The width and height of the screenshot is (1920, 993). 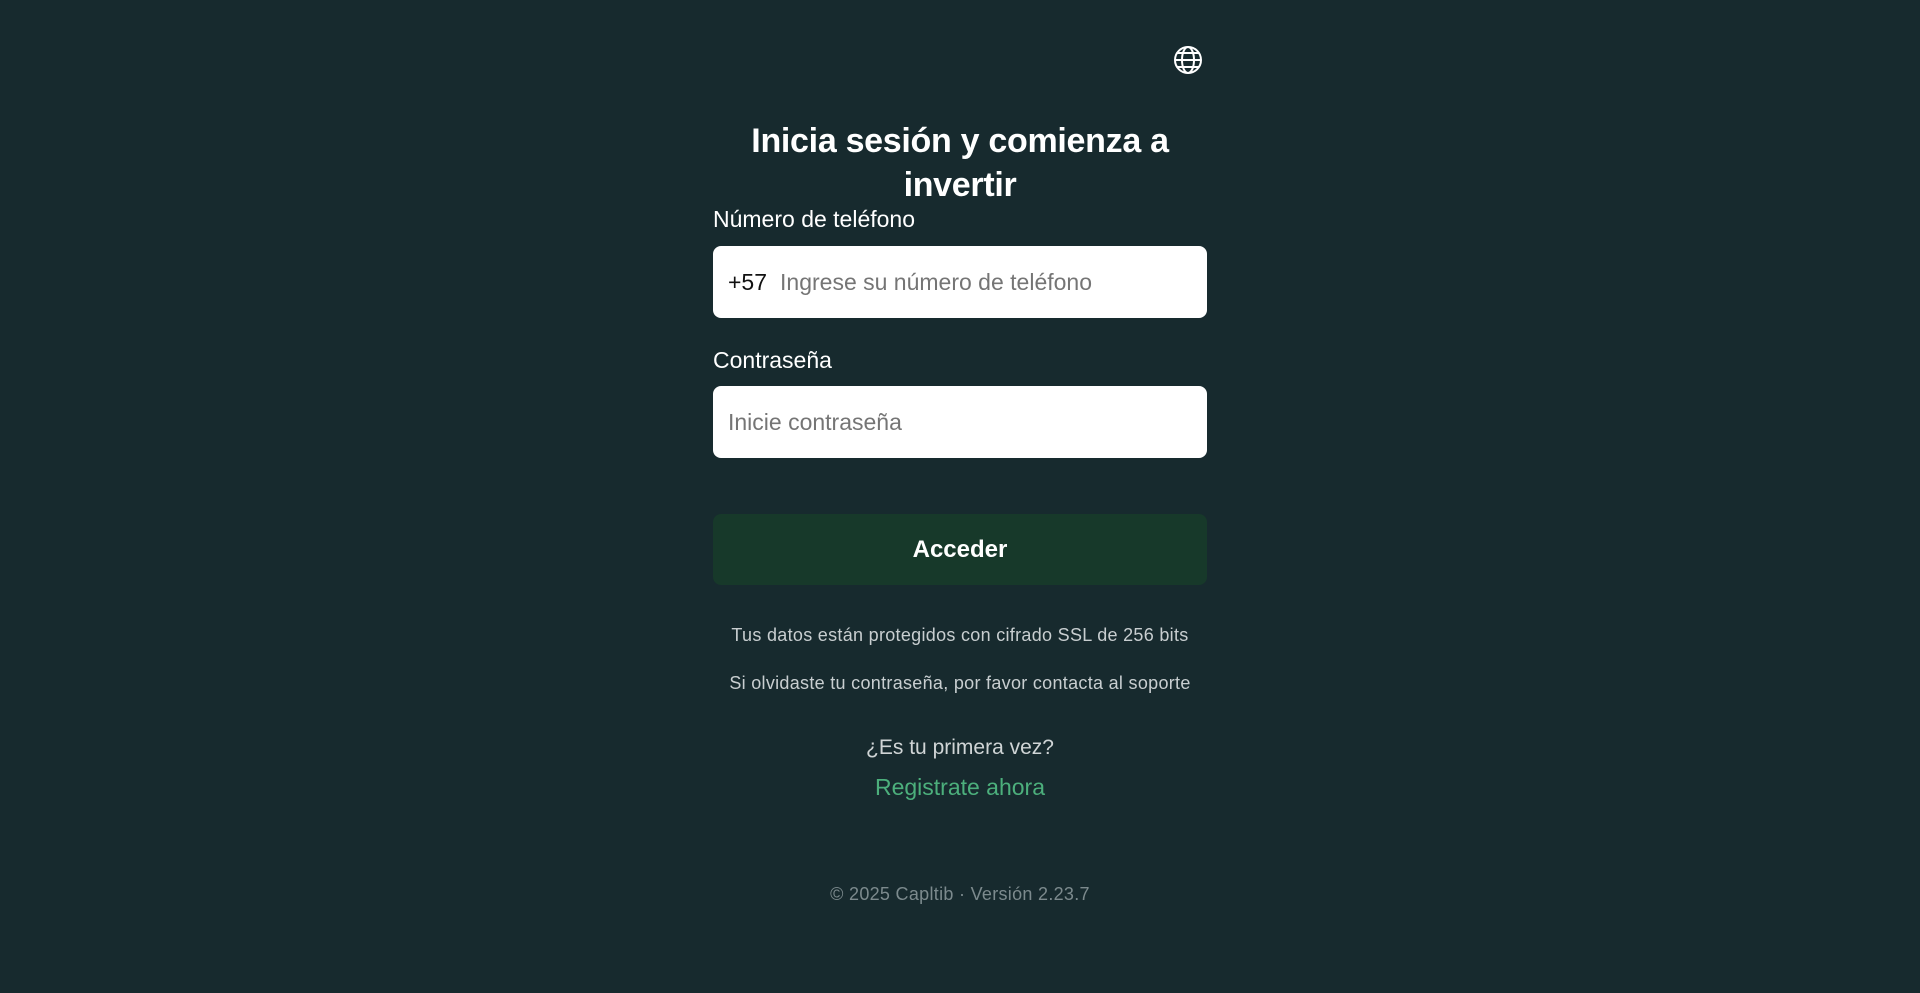 What do you see at coordinates (960, 747) in the screenshot?
I see `first-time-text: ¿Es tu primera vez?` at bounding box center [960, 747].